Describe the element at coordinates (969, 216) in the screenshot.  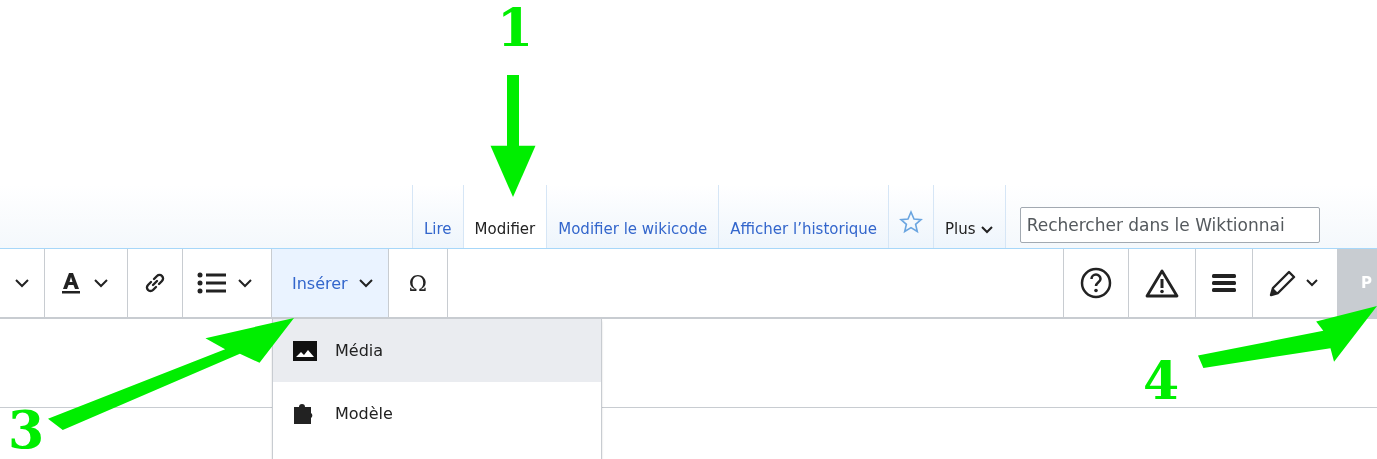
I see `more-menu: Plus` at that location.